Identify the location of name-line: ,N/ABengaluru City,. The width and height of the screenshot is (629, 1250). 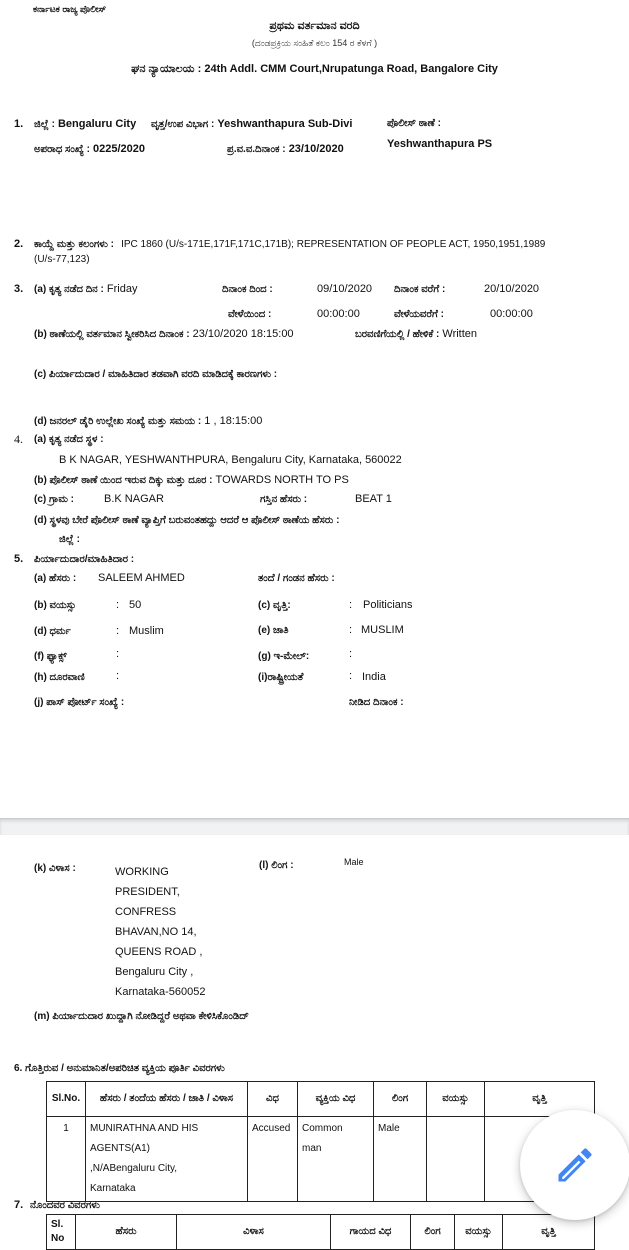
(134, 1168).